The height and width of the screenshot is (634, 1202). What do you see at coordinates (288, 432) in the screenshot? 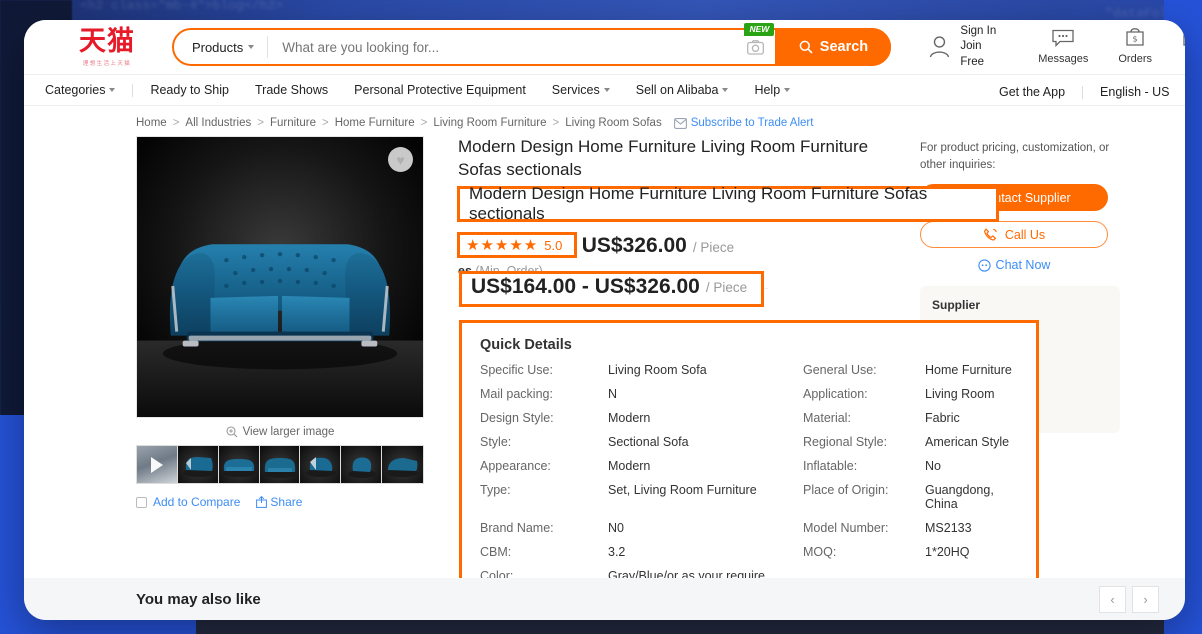
I see `view-larger-image-label: View larger image` at bounding box center [288, 432].